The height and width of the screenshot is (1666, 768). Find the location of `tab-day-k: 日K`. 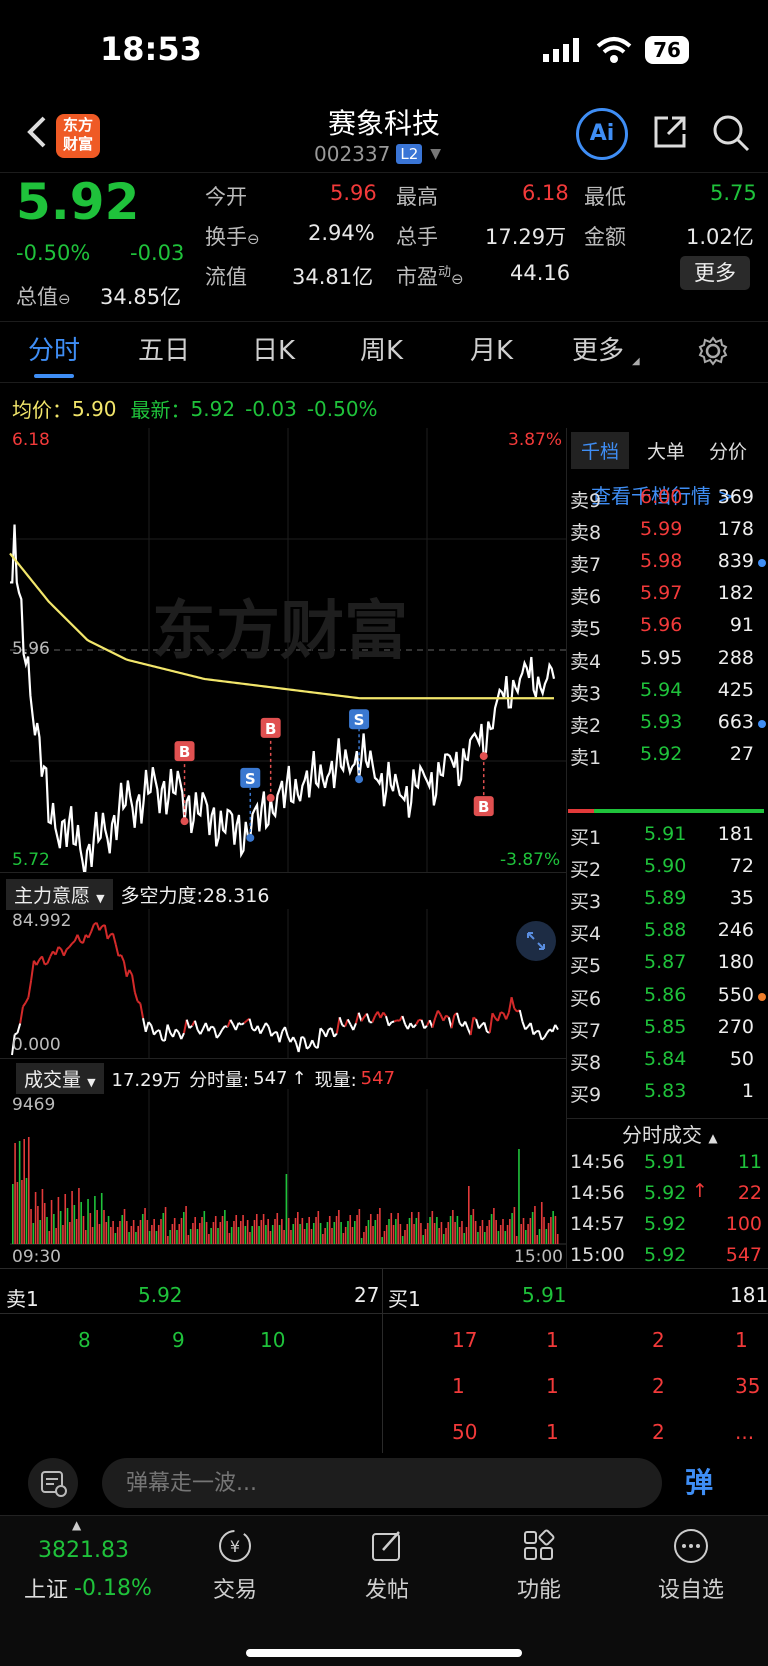

tab-day-k: 日K is located at coordinates (273, 351).